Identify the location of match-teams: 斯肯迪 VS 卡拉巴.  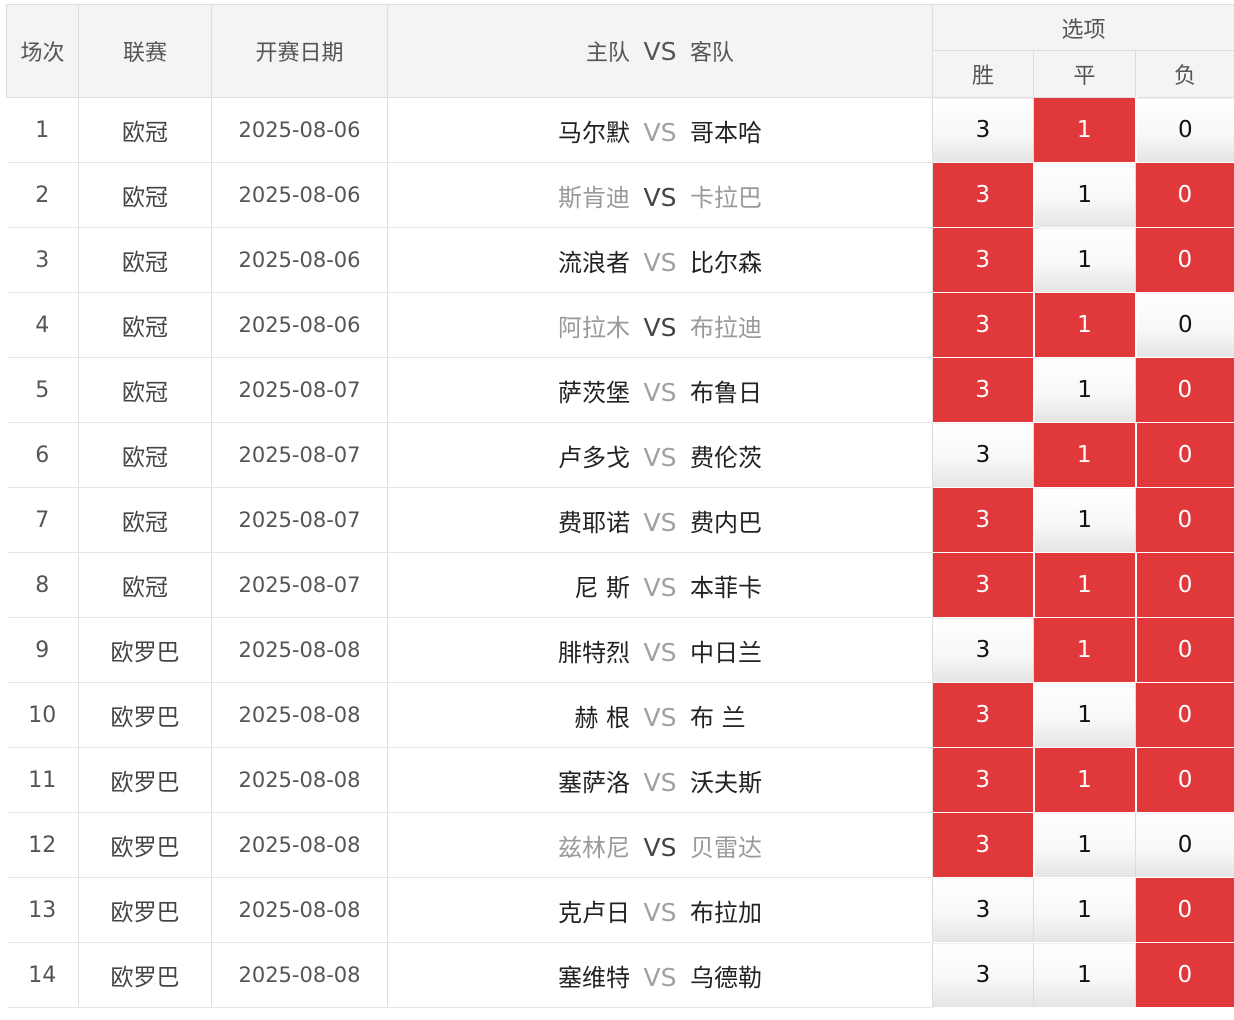
(660, 195).